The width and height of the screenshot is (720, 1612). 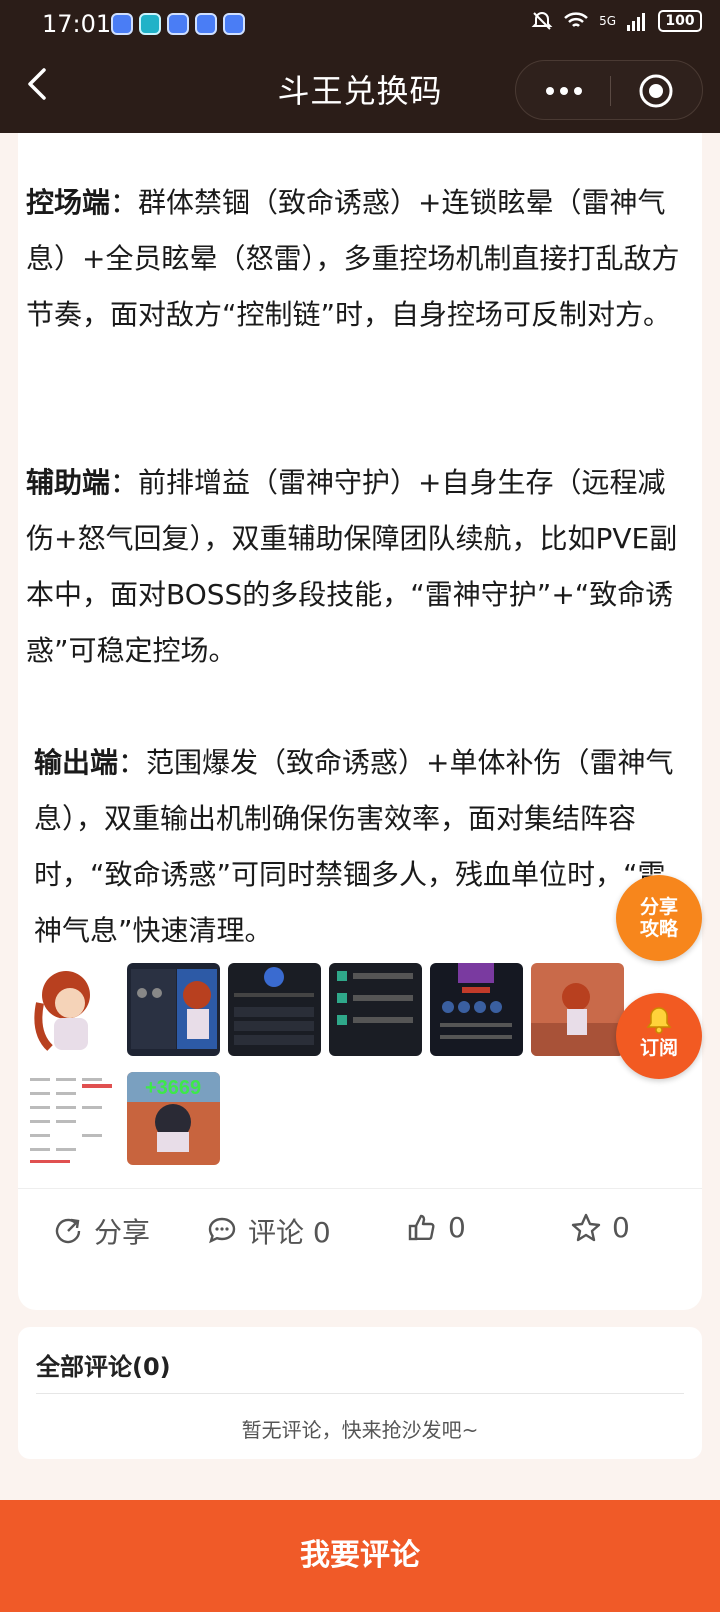 I want to click on subscribe-label: 订阅, so click(x=658, y=1048).